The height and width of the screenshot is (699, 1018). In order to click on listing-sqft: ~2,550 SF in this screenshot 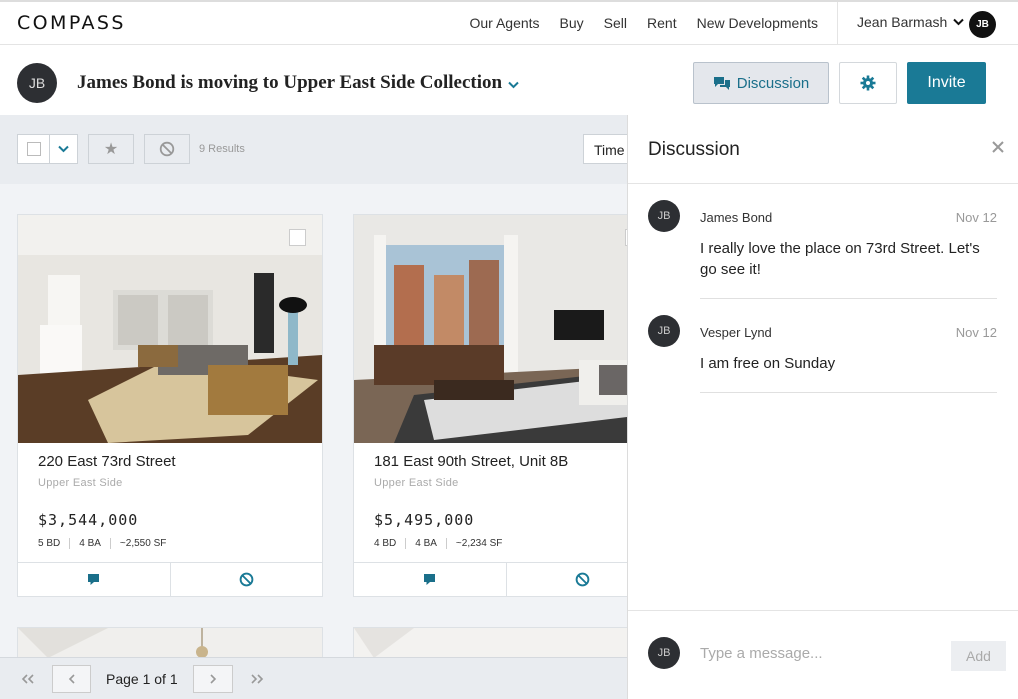, I will do `click(142, 543)`.